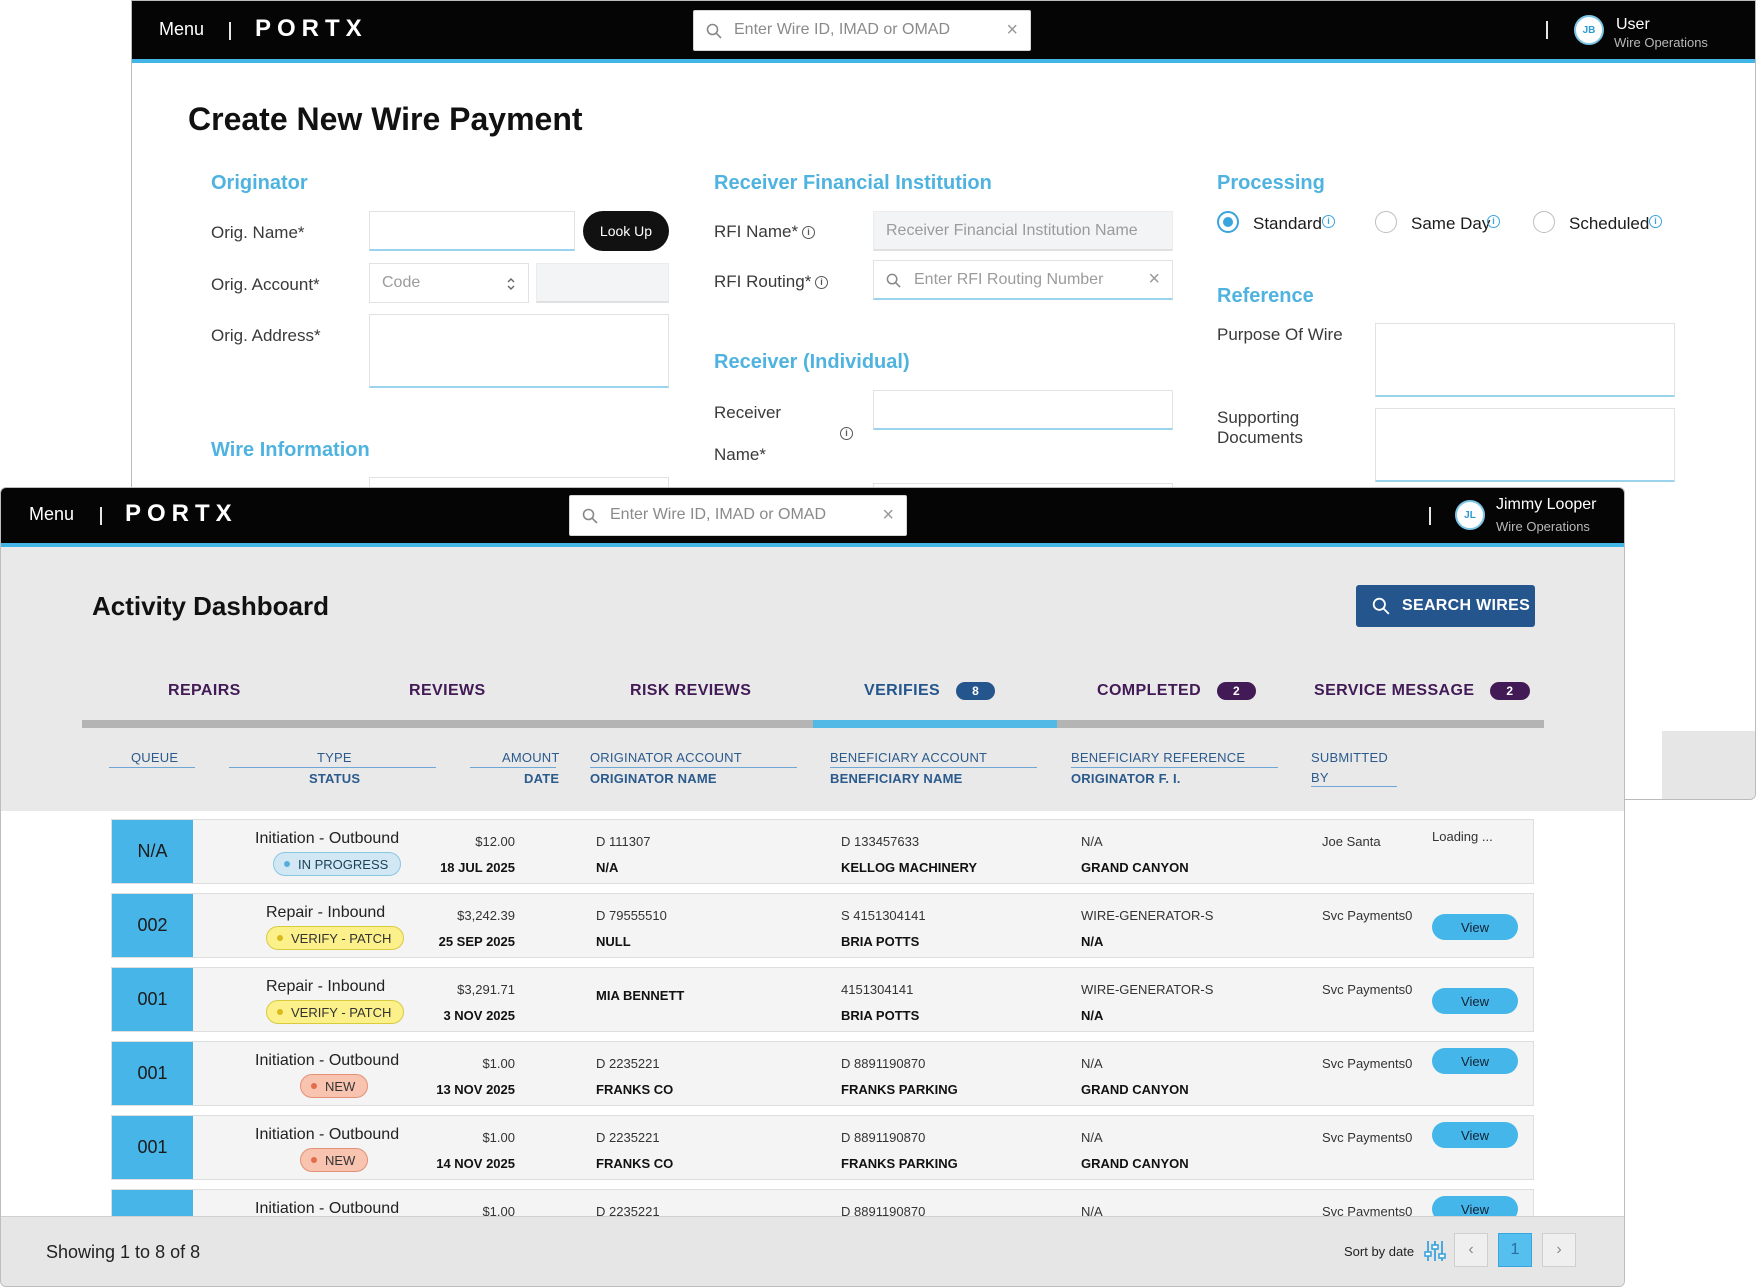 The image size is (1756, 1287). What do you see at coordinates (1559, 1250) in the screenshot?
I see `next-page-button: ›` at bounding box center [1559, 1250].